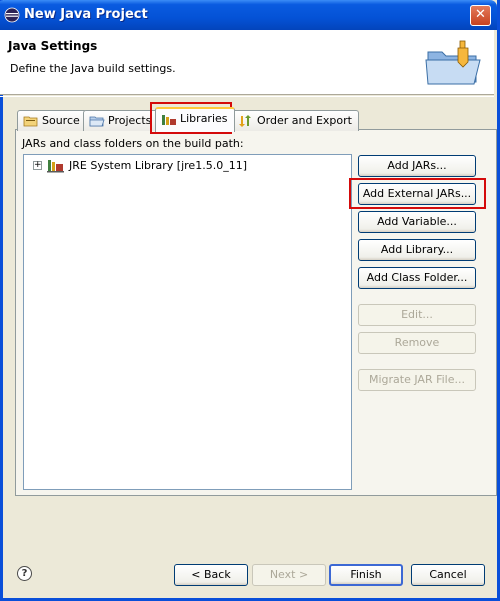 The width and height of the screenshot is (500, 601). I want to click on add-external-jars-highlight, so click(417, 193).